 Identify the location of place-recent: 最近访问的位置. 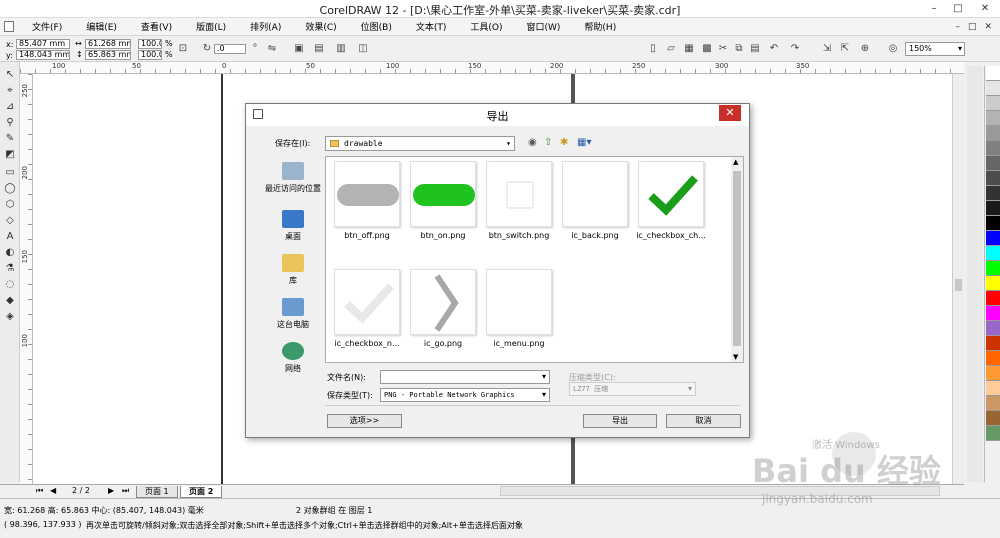
(293, 178).